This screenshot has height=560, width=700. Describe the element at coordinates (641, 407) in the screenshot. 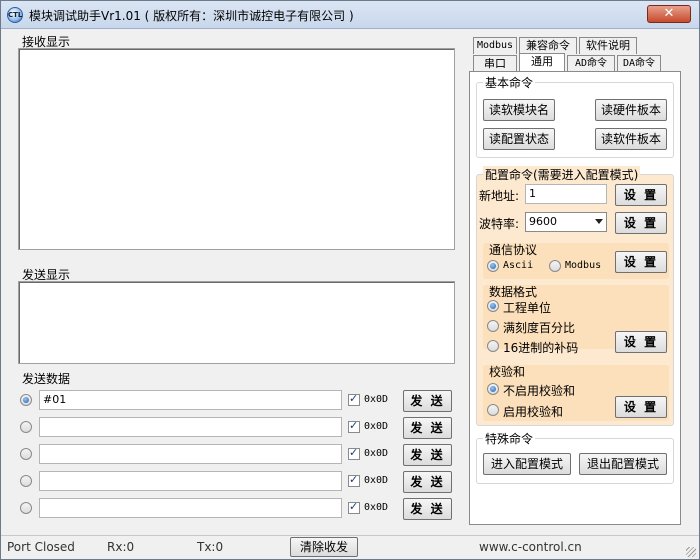

I see `set-checksum-button: 设 置` at that location.